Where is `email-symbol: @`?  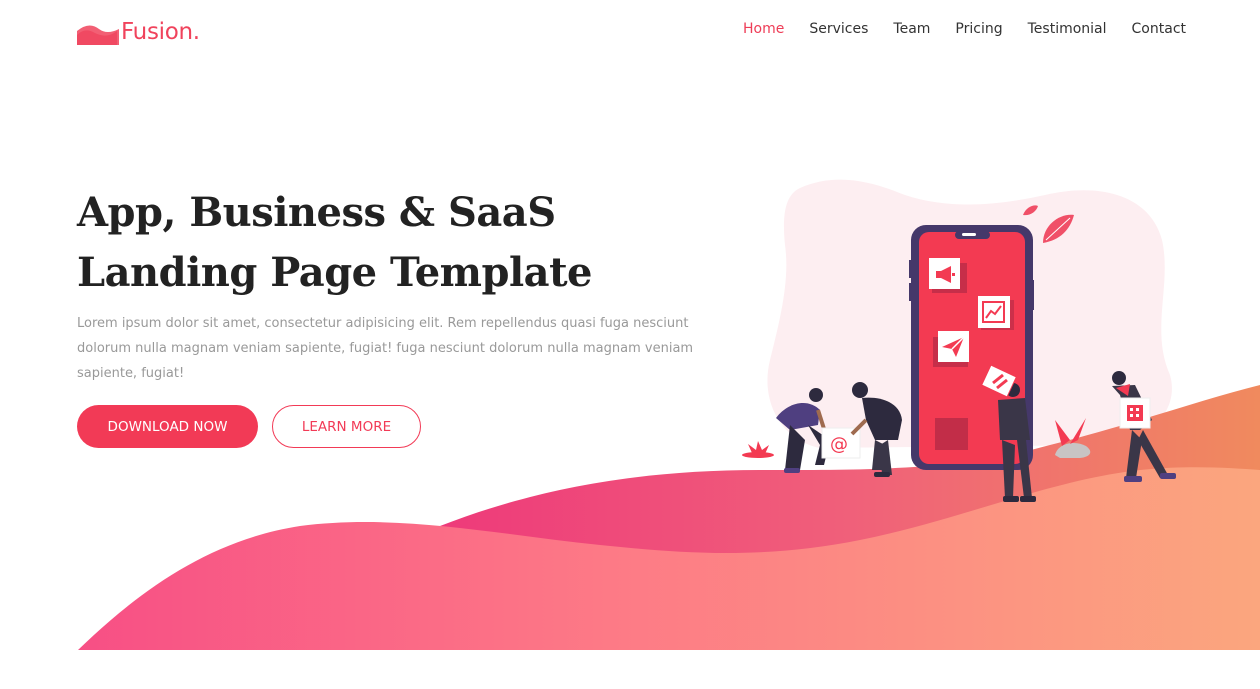
email-symbol: @ is located at coordinates (839, 444).